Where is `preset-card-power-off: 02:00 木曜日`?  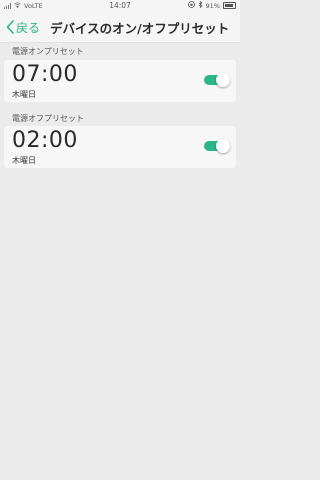 preset-card-power-off: 02:00 木曜日 is located at coordinates (120, 147).